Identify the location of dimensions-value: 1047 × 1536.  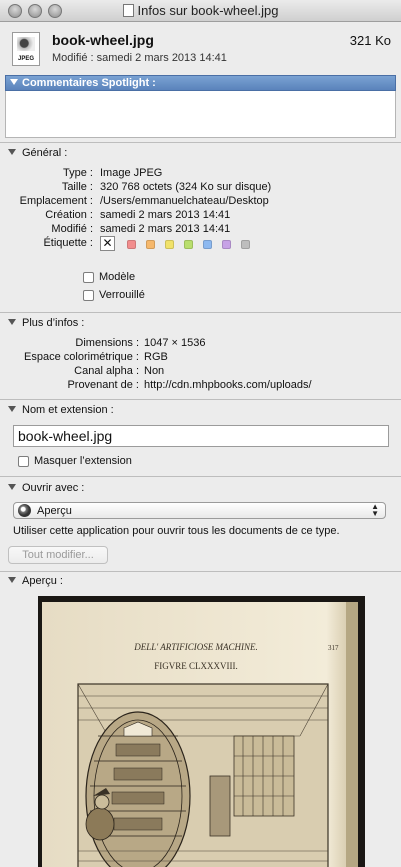
(175, 343).